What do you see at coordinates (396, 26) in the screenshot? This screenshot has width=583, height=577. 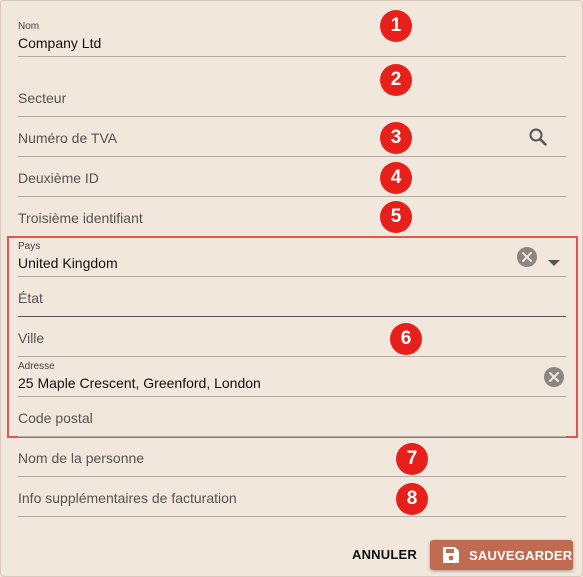 I see `annotation-badge-1: 1` at bounding box center [396, 26].